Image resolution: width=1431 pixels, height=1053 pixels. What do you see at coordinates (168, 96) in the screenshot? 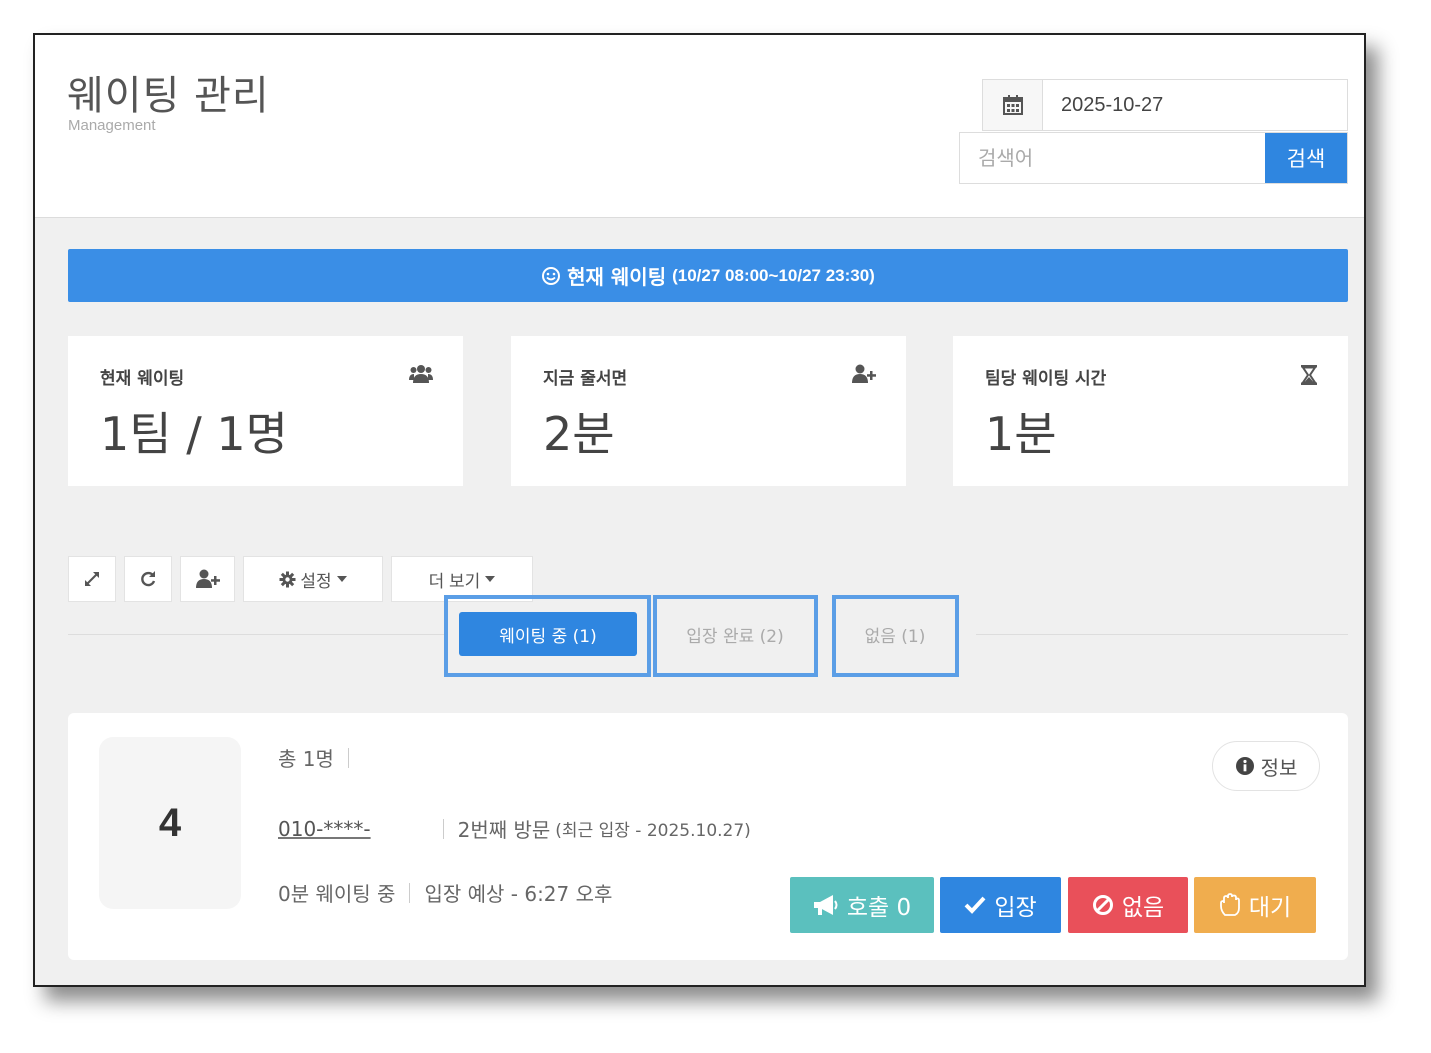
I see `page-title: 웨이팅 관리` at bounding box center [168, 96].